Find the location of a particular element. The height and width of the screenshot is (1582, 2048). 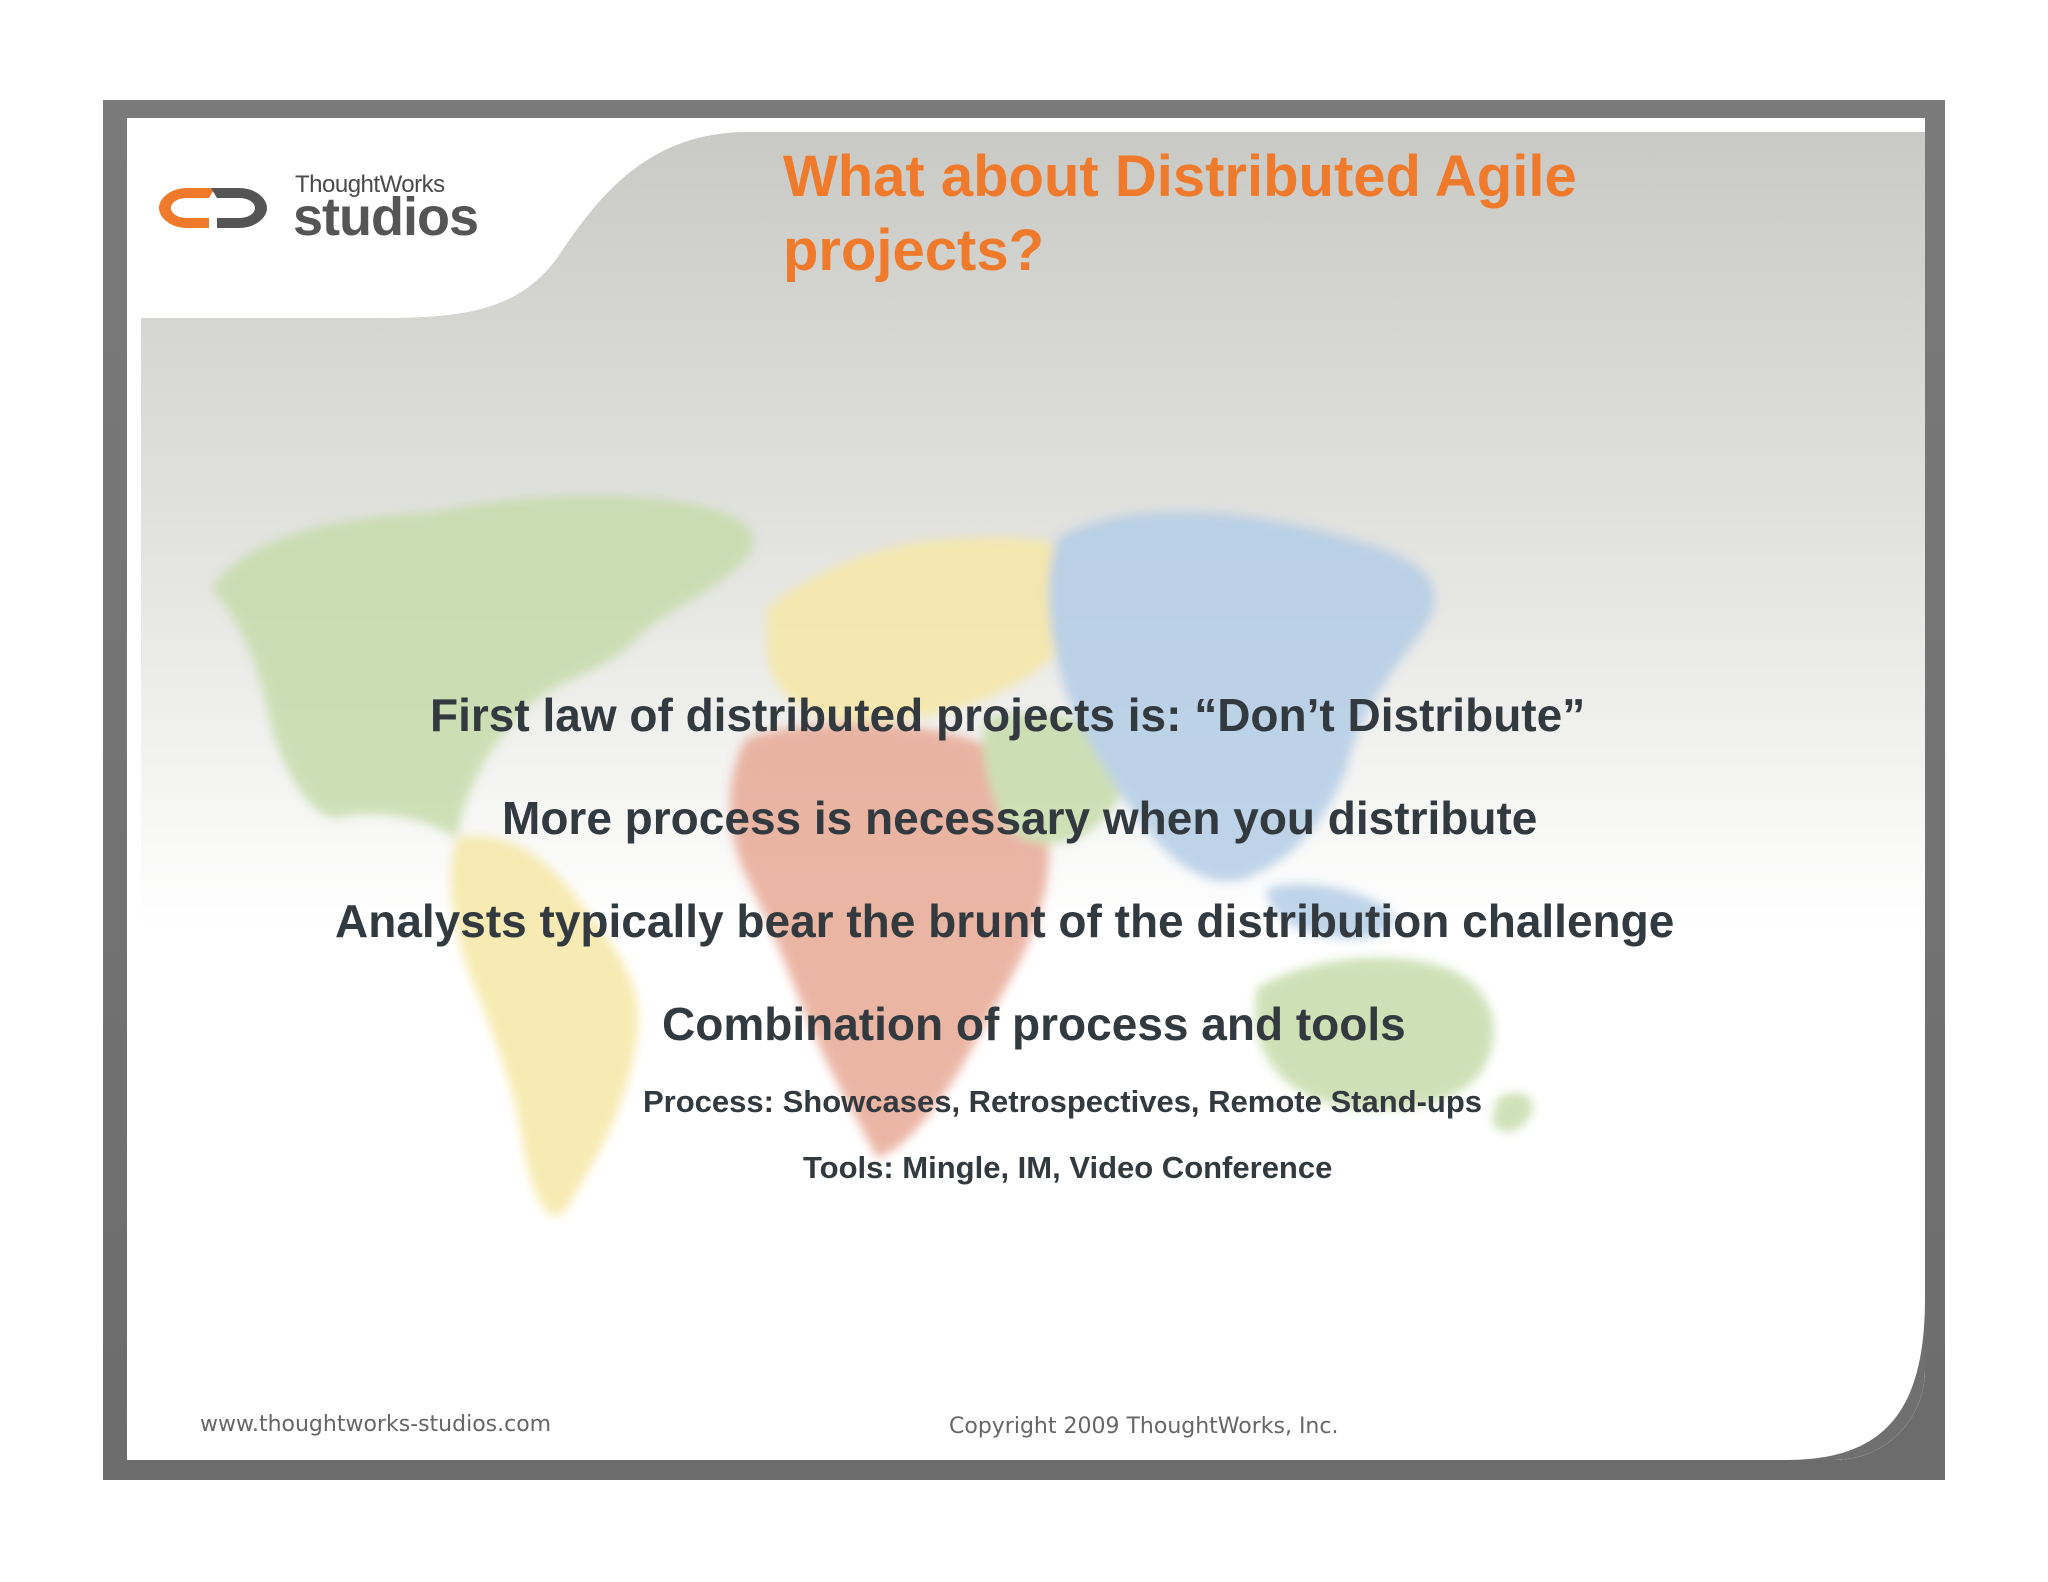

sub-bullet-item: Tools: Mingle, IM, Video Conference is located at coordinates (1068, 1167).